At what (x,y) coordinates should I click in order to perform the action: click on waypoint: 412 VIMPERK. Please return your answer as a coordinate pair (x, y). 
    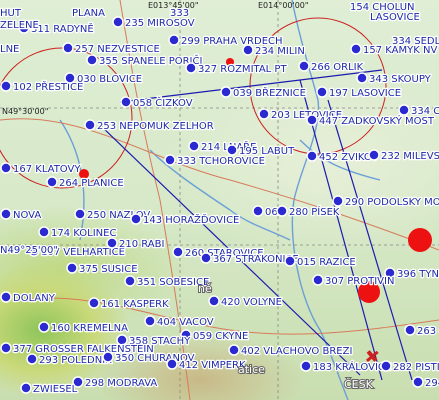
    Looking at the image, I should click on (206, 365).